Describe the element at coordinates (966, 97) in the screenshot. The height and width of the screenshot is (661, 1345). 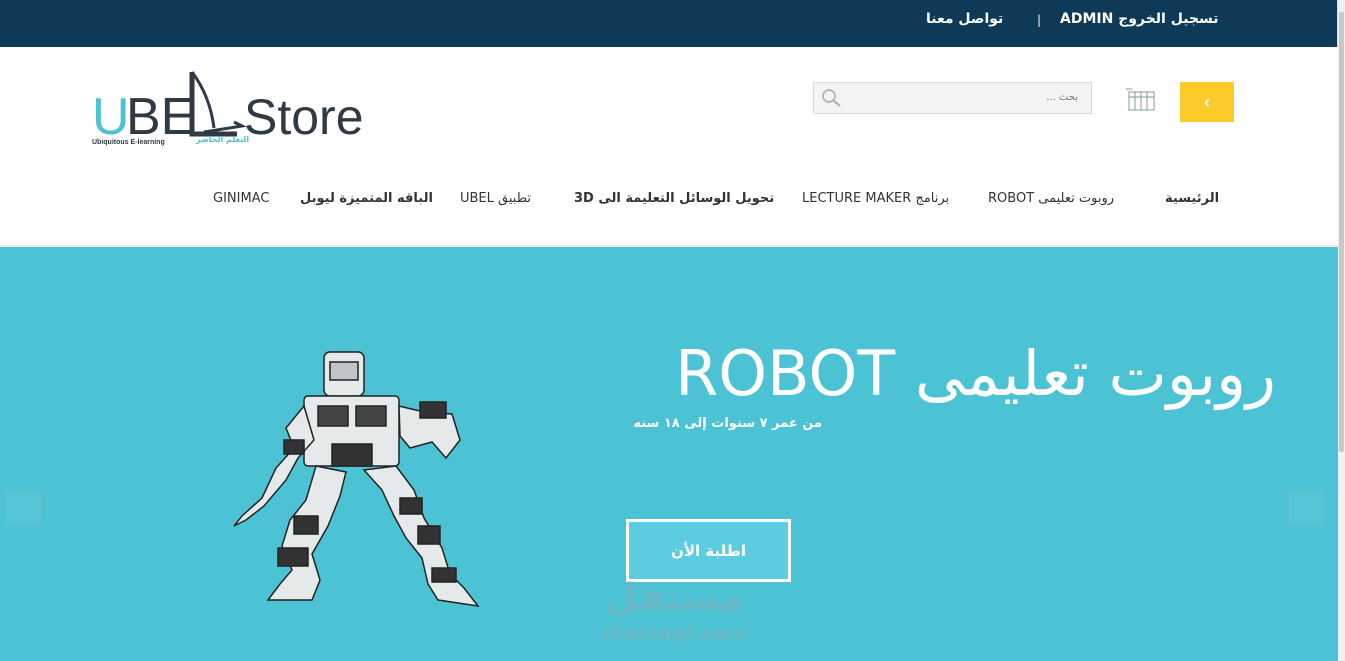
I see `search-input` at that location.